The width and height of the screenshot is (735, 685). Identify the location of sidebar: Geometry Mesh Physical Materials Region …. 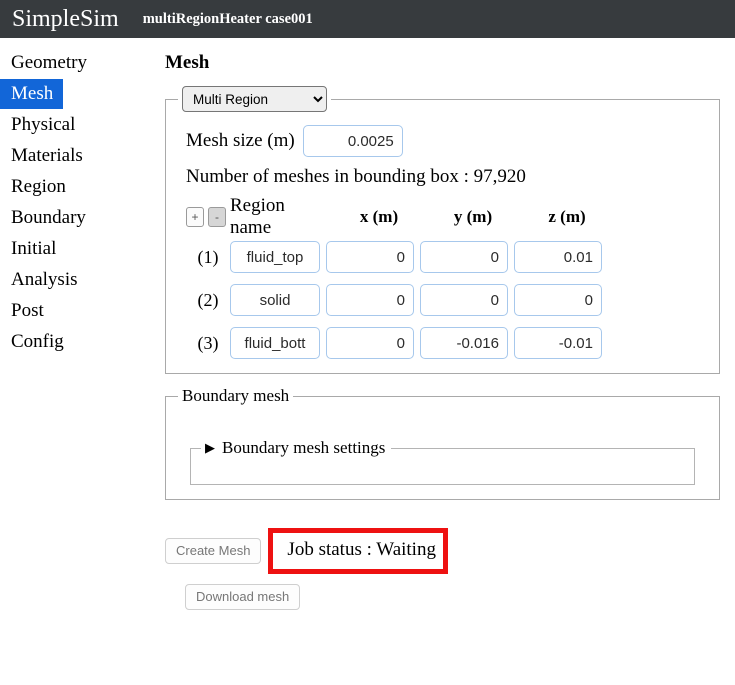
(80, 198).